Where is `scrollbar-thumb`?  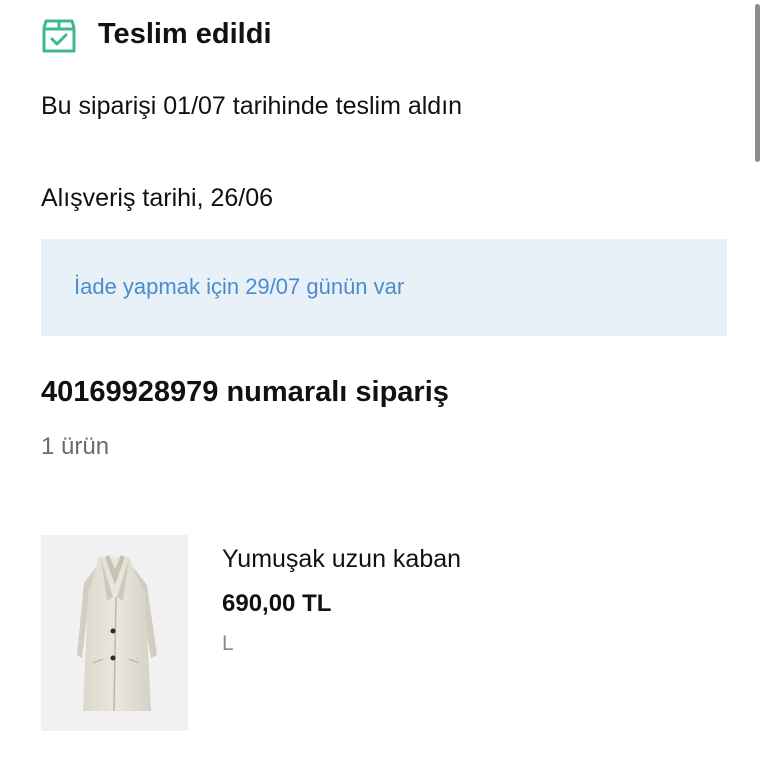
scrollbar-thumb is located at coordinates (757, 83).